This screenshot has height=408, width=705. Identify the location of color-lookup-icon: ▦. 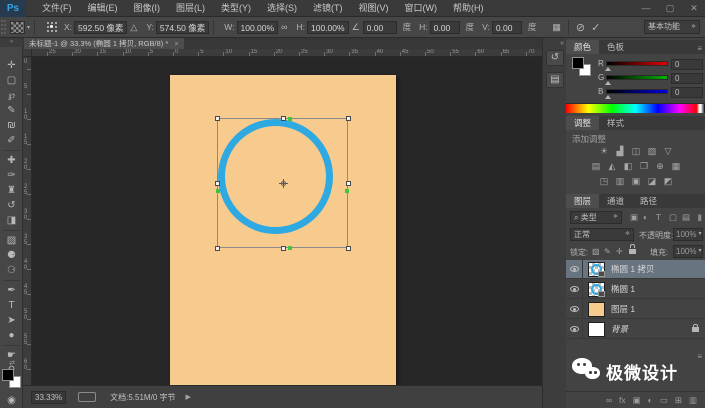
(676, 166).